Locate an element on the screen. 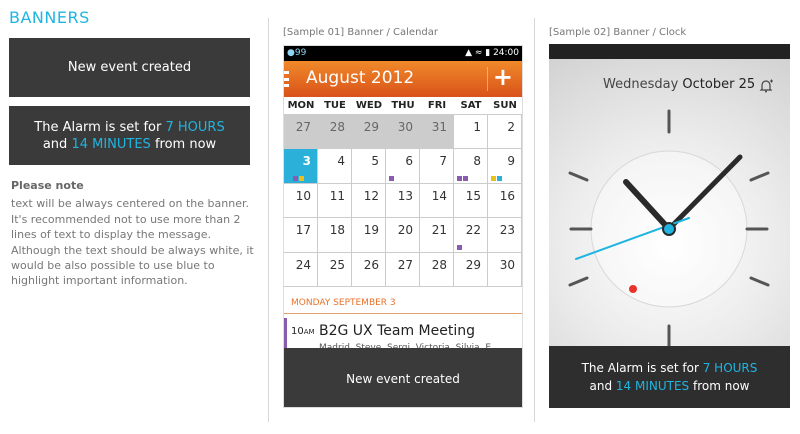 The width and height of the screenshot is (800, 434). day-number: 27 is located at coordinates (303, 127).